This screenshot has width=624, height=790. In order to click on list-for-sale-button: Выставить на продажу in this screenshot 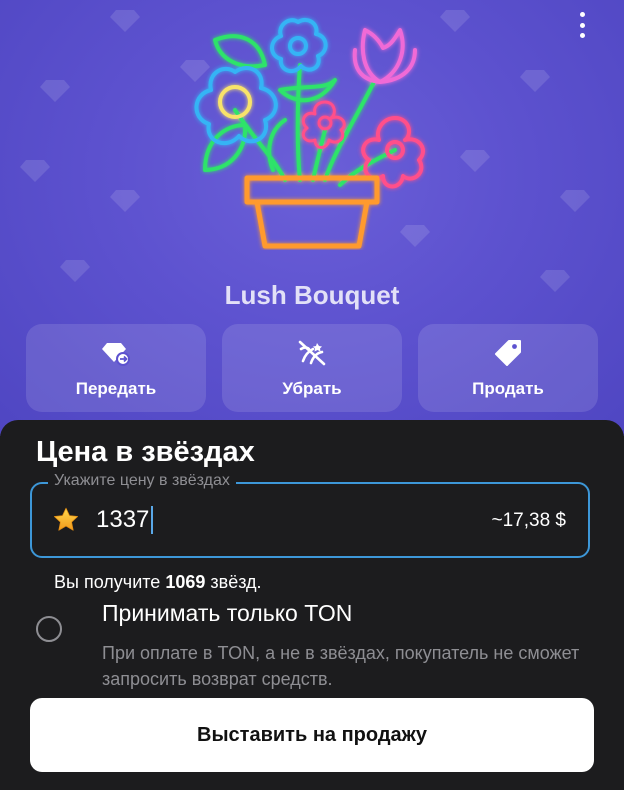, I will do `click(312, 735)`.